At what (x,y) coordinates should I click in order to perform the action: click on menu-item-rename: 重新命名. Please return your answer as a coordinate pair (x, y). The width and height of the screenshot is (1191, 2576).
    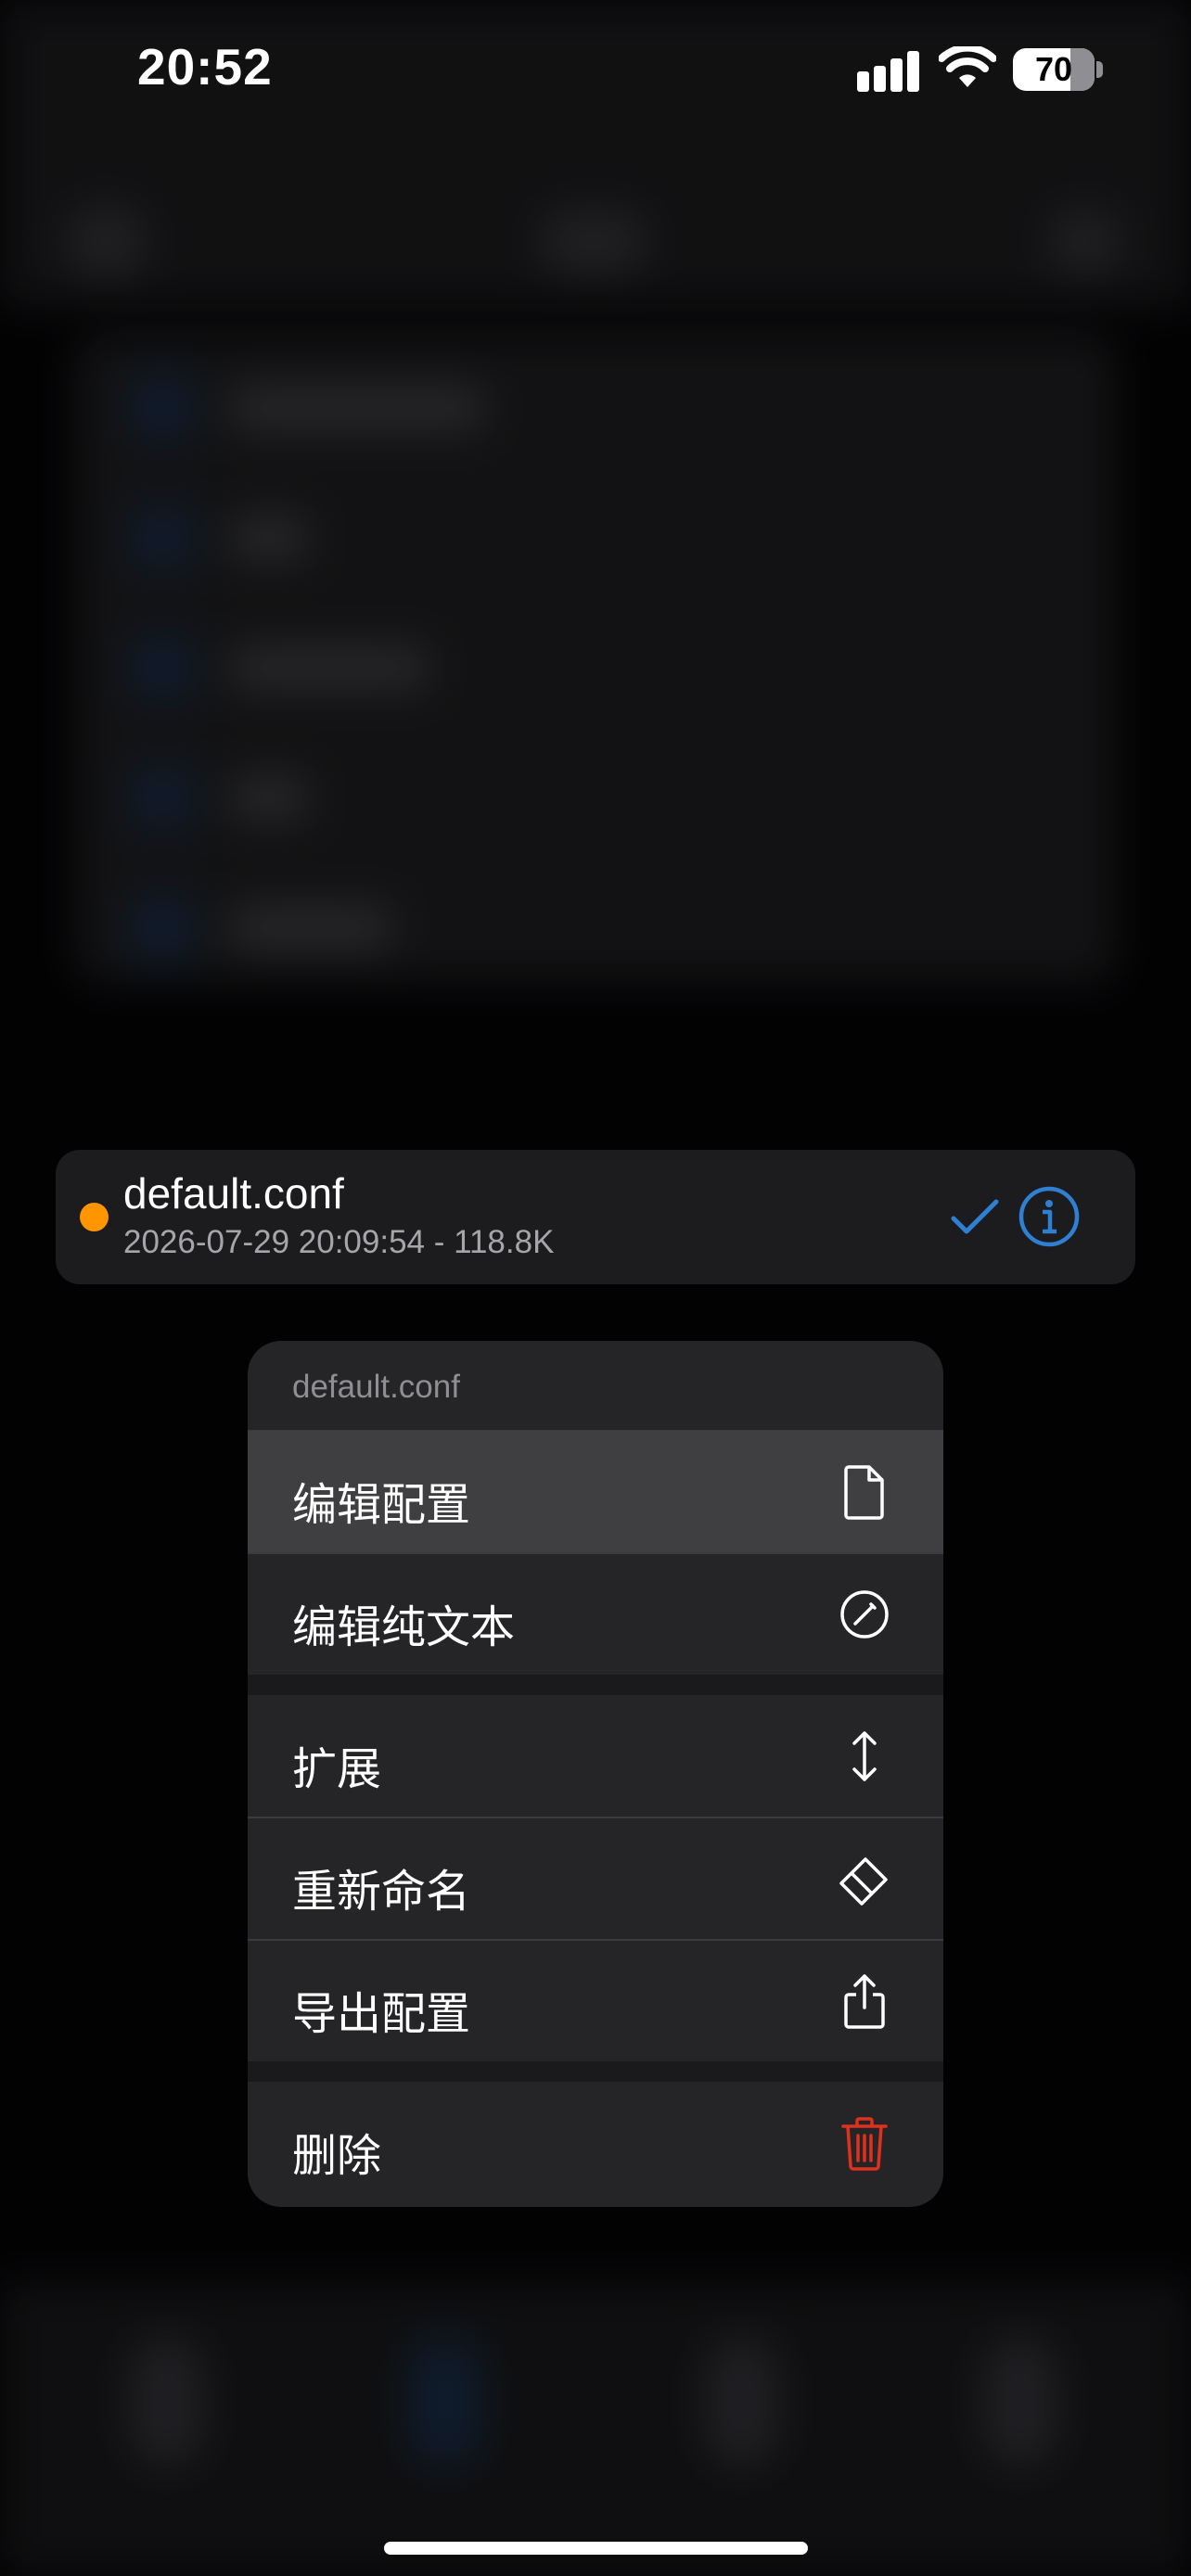
    Looking at the image, I should click on (595, 1878).